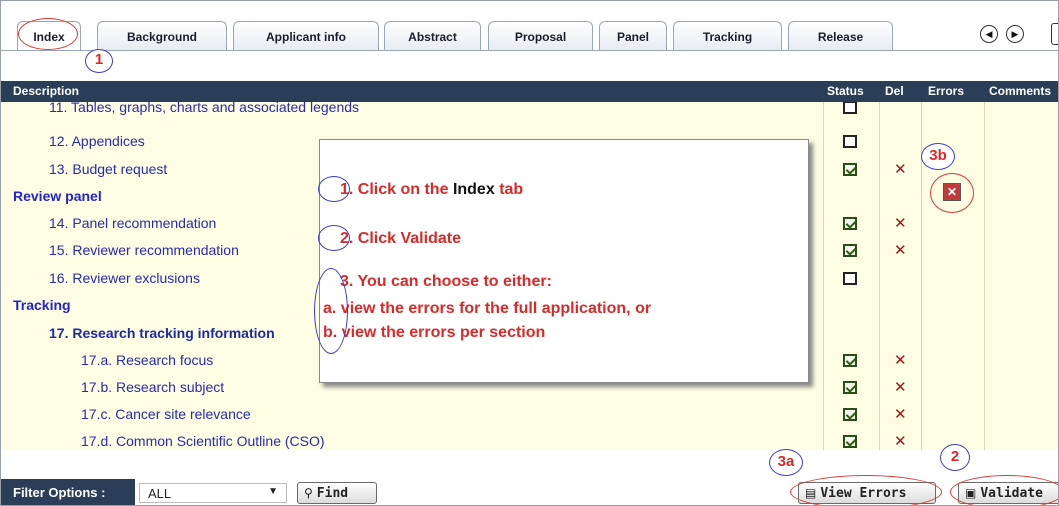 The image size is (1059, 506). I want to click on callout-step-1-suffix: tab, so click(511, 189).